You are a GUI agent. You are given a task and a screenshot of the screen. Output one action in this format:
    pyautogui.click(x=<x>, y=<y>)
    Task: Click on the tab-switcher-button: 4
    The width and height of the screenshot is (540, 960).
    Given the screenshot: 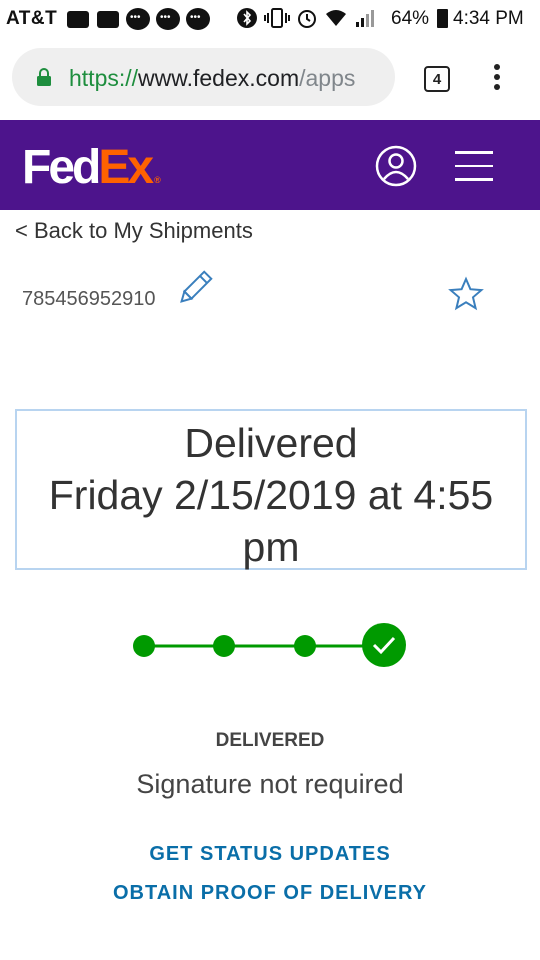 What is the action you would take?
    pyautogui.click(x=437, y=79)
    